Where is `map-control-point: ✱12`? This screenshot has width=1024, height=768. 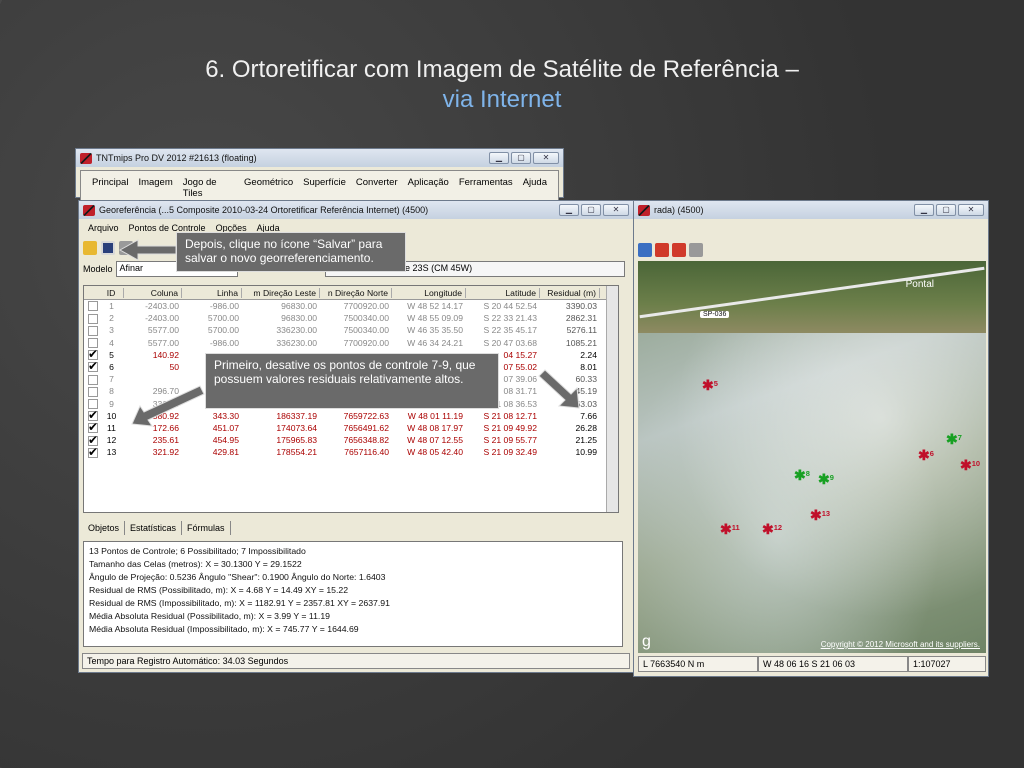
map-control-point: ✱12 is located at coordinates (772, 529).